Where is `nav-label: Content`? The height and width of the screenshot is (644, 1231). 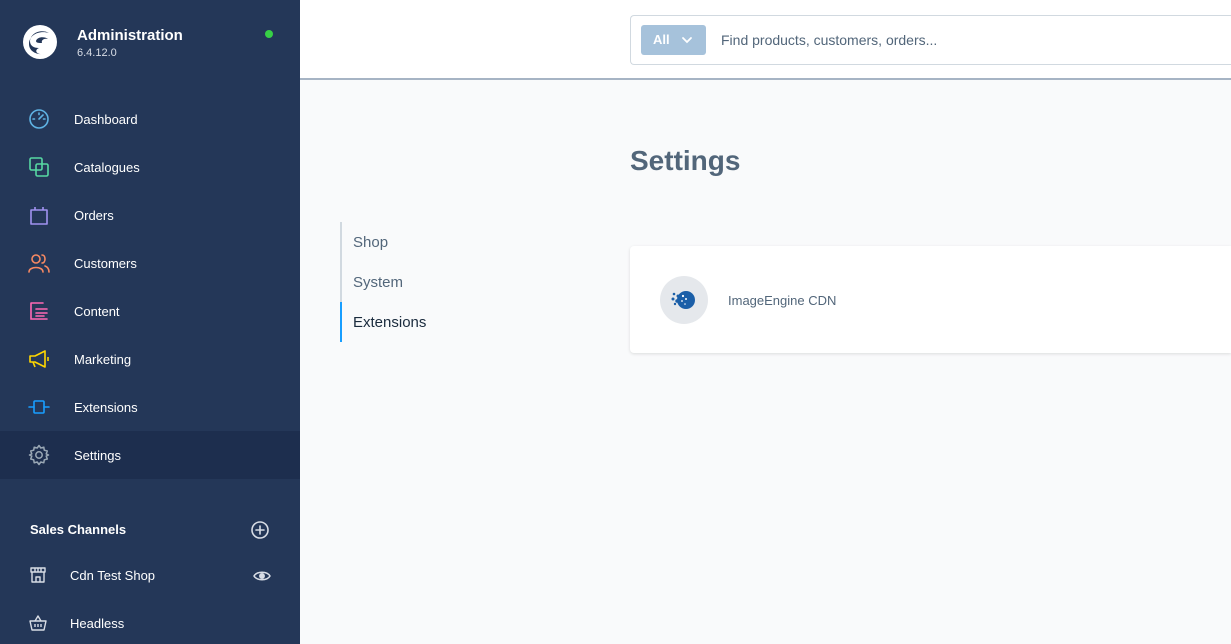
nav-label: Content is located at coordinates (97, 311).